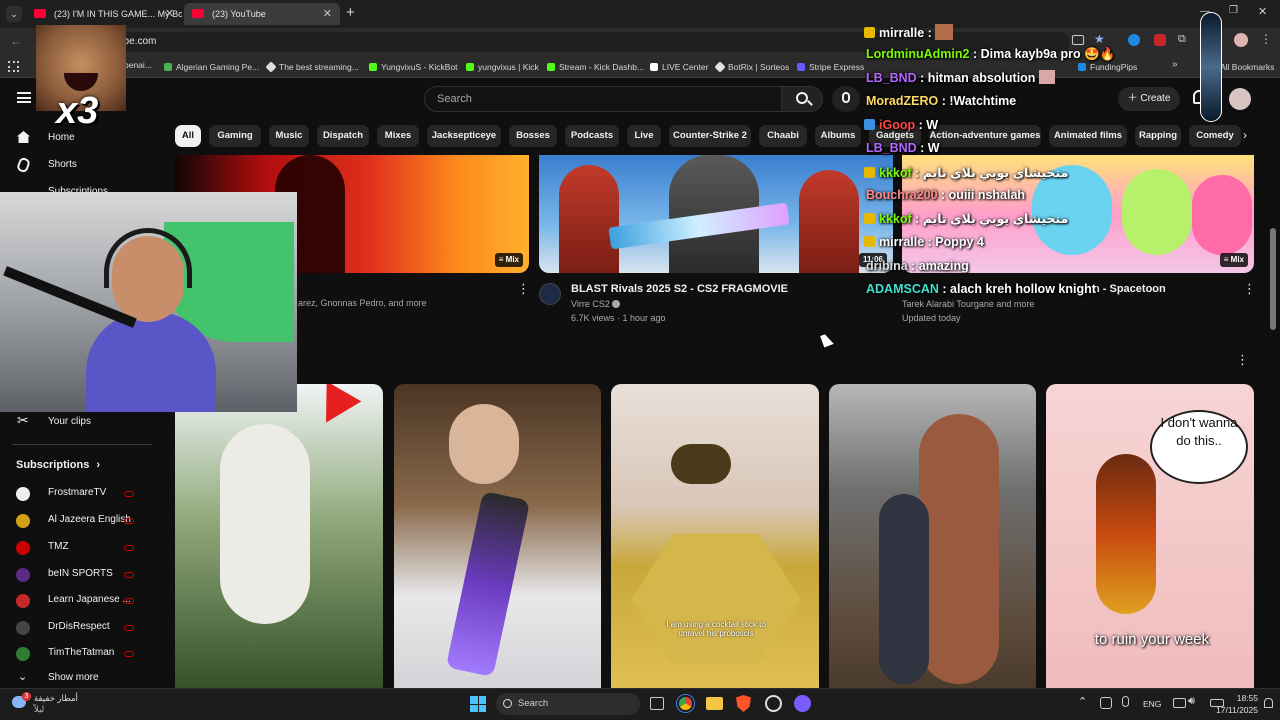 The image size is (1280, 720). I want to click on apps-grid-icon, so click(13, 66).